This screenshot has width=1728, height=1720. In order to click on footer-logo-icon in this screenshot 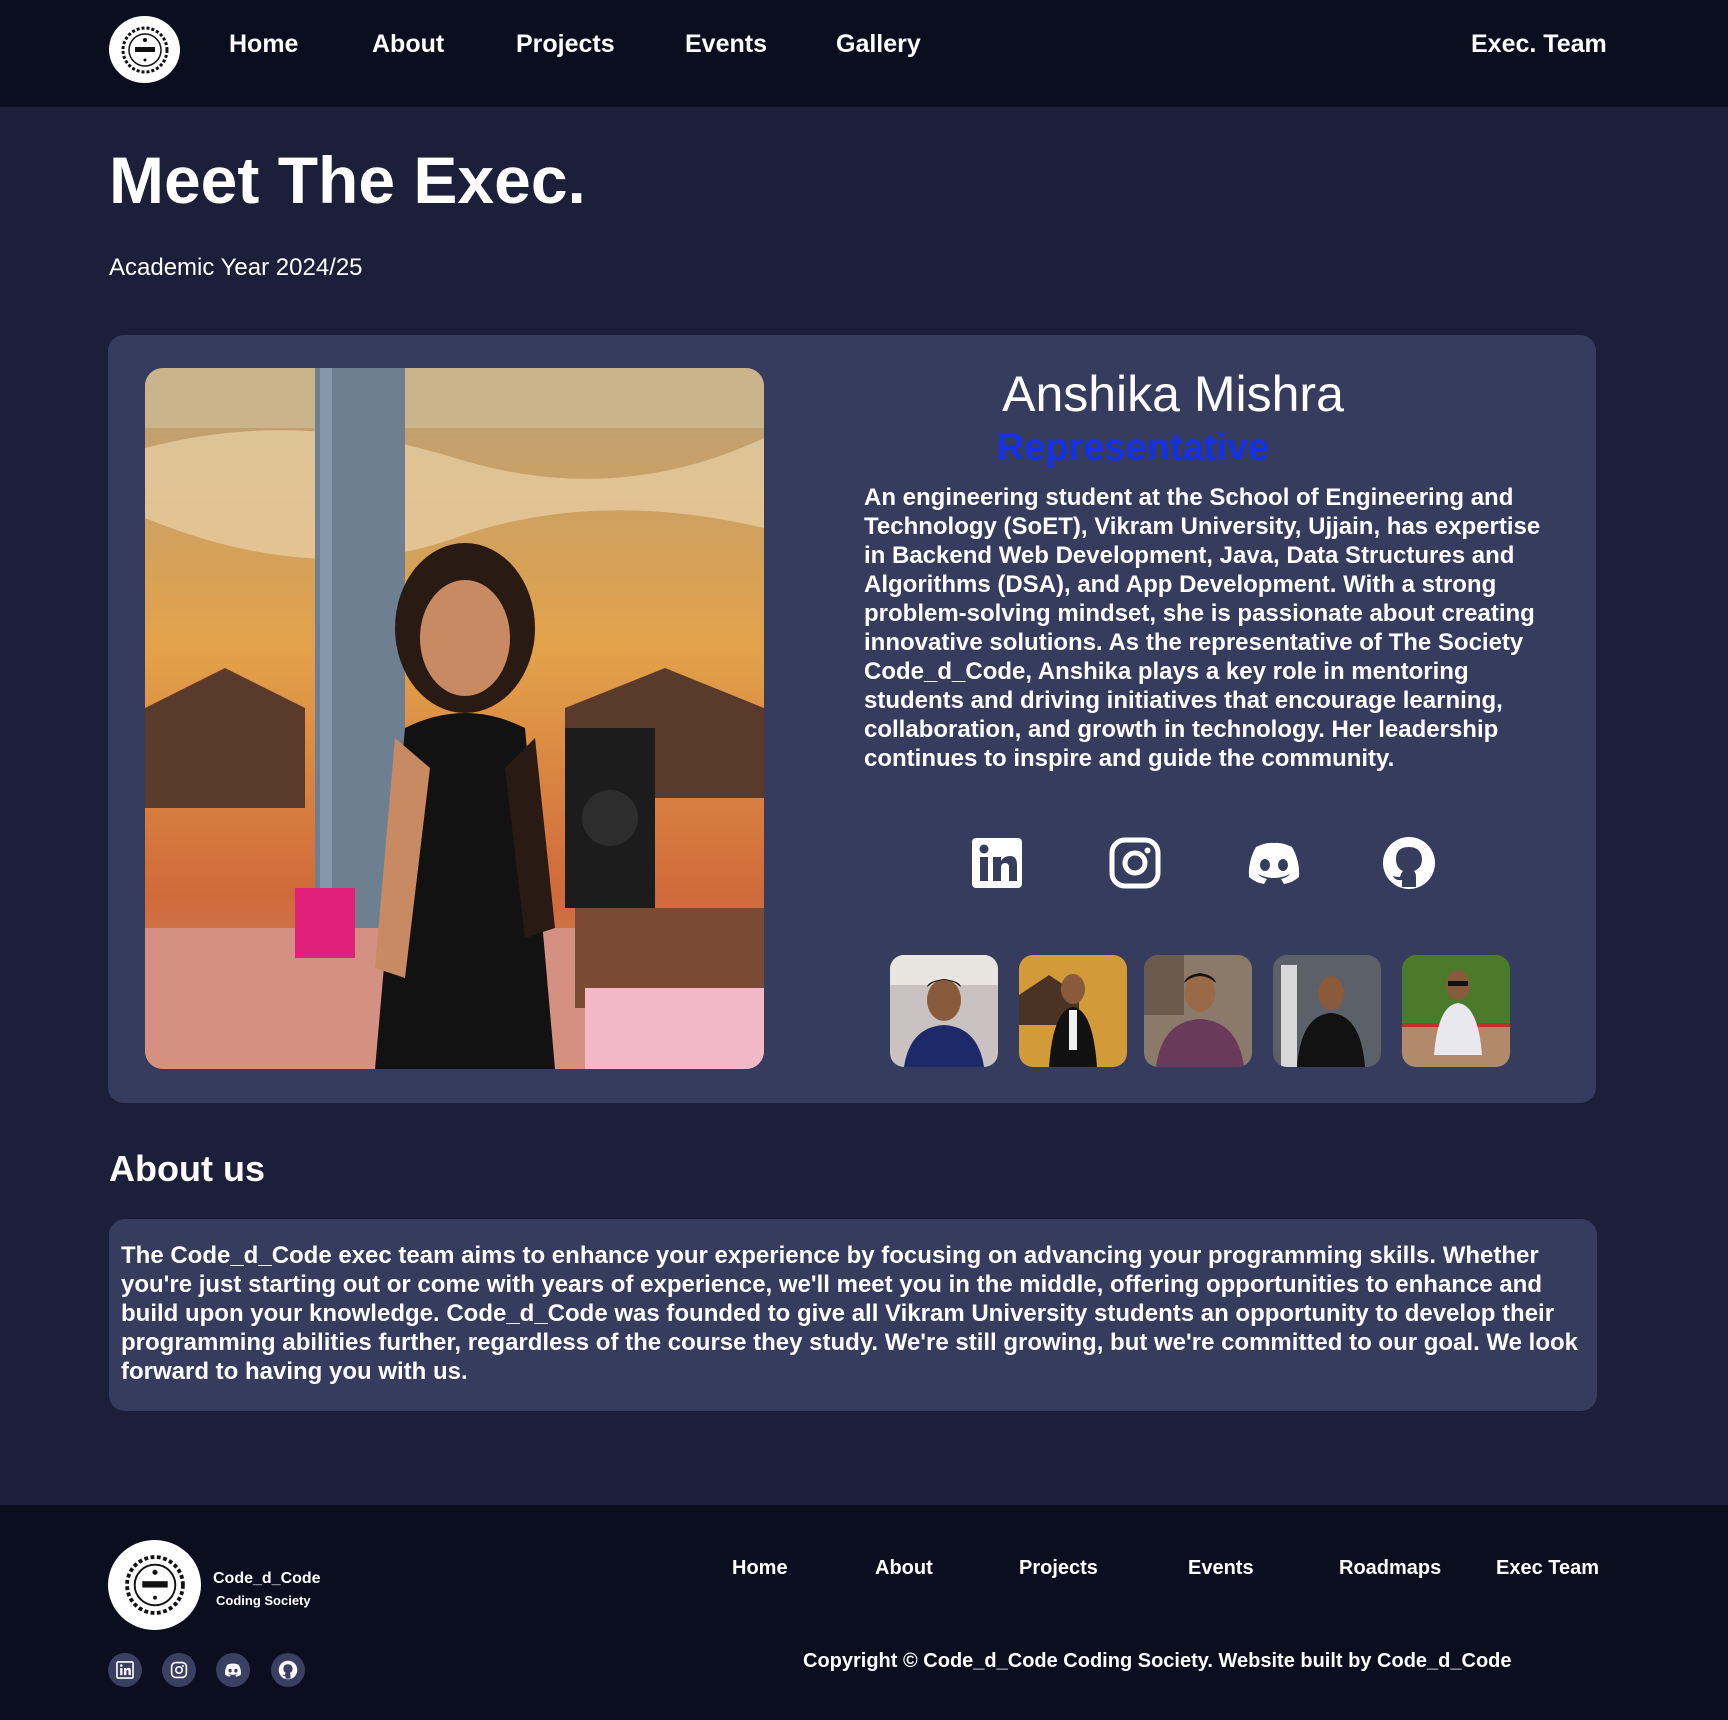, I will do `click(154, 1585)`.